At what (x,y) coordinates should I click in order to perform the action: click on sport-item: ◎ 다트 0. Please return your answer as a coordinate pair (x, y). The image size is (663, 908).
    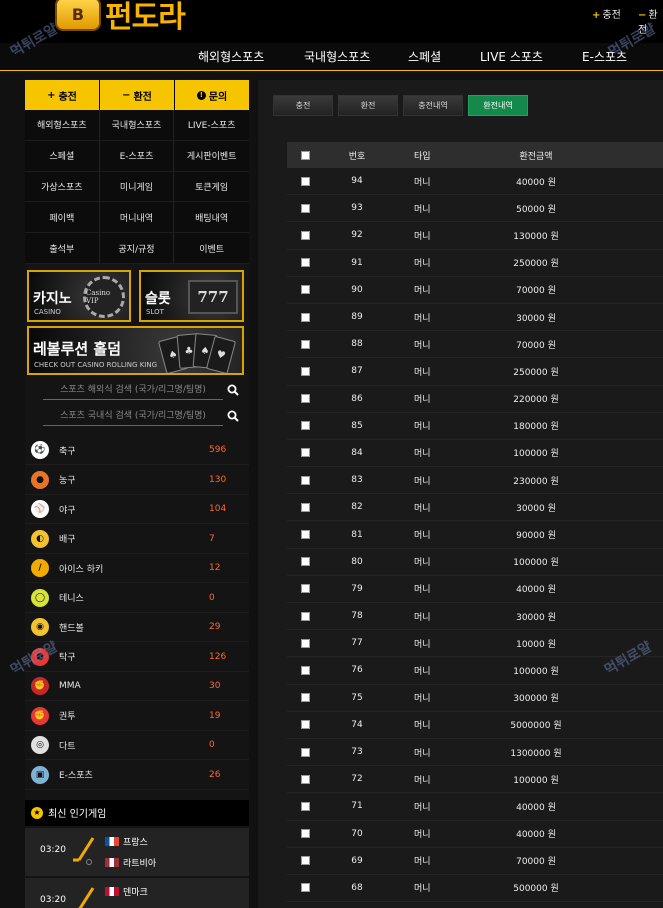
    Looking at the image, I should click on (137, 746).